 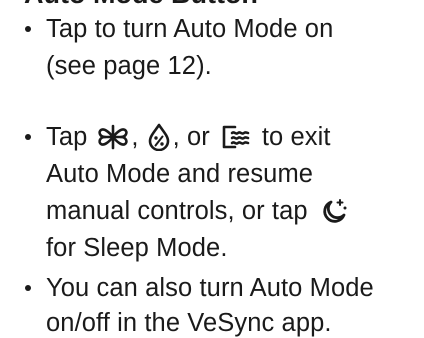 I want to click on bullet-line: Tap , , or to exit, so click(x=188, y=137).